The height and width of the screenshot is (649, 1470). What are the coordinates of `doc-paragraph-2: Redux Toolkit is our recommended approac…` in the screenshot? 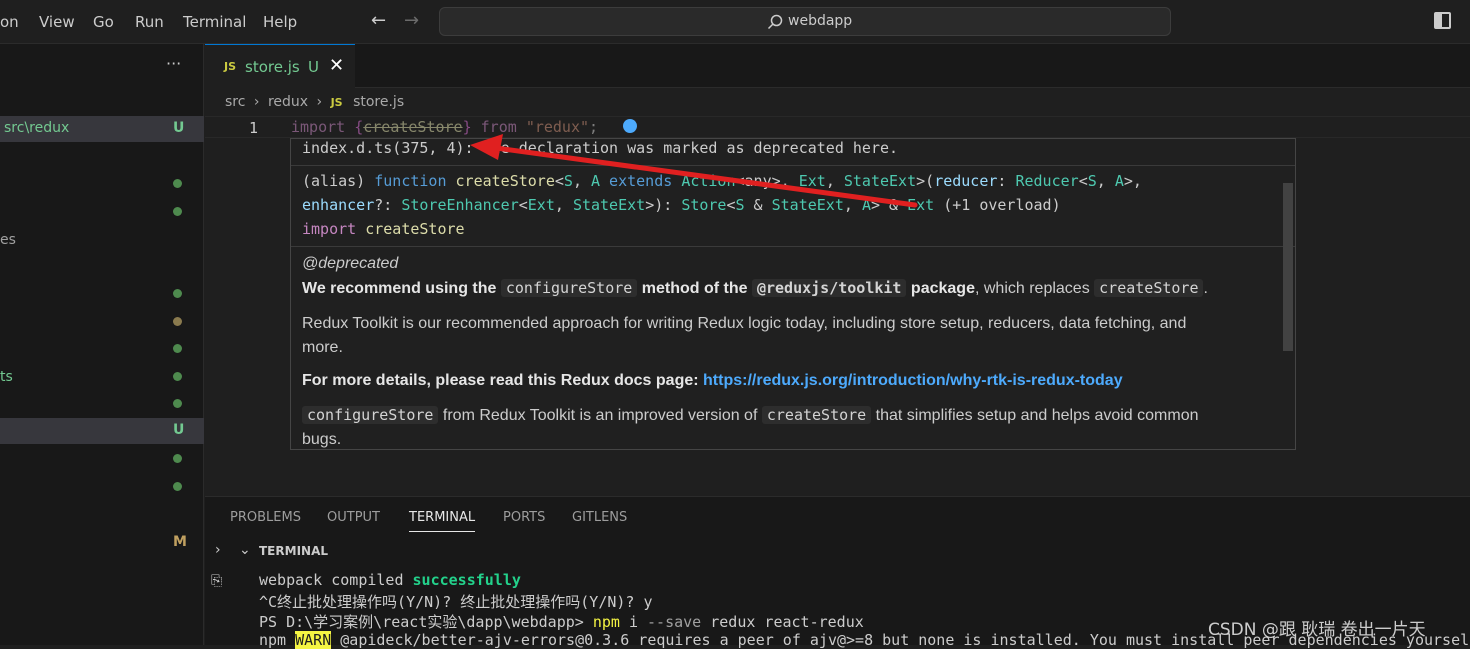 It's located at (744, 323).